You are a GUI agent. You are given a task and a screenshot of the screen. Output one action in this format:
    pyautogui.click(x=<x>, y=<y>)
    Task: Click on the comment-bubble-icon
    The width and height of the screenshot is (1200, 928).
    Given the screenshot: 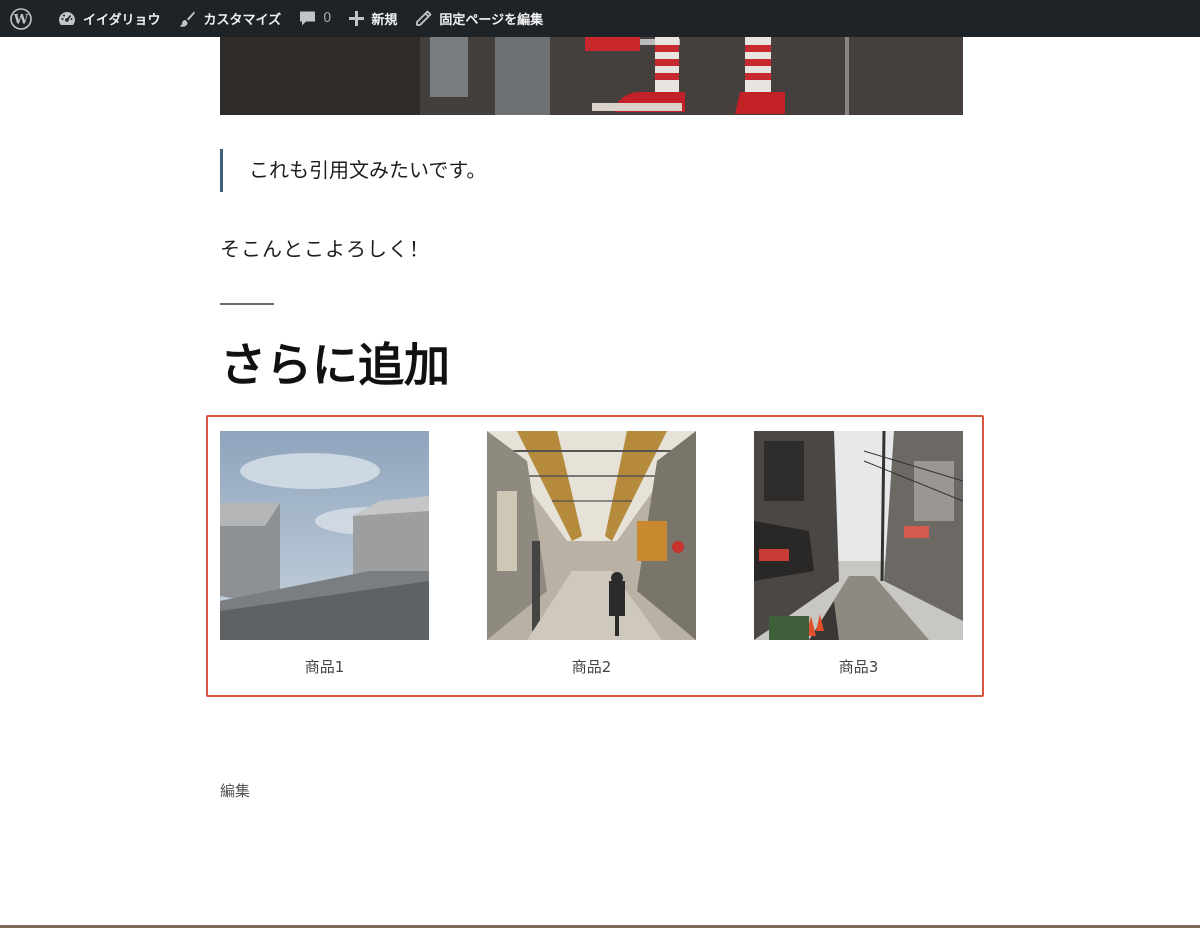 What is the action you would take?
    pyautogui.click(x=308, y=18)
    